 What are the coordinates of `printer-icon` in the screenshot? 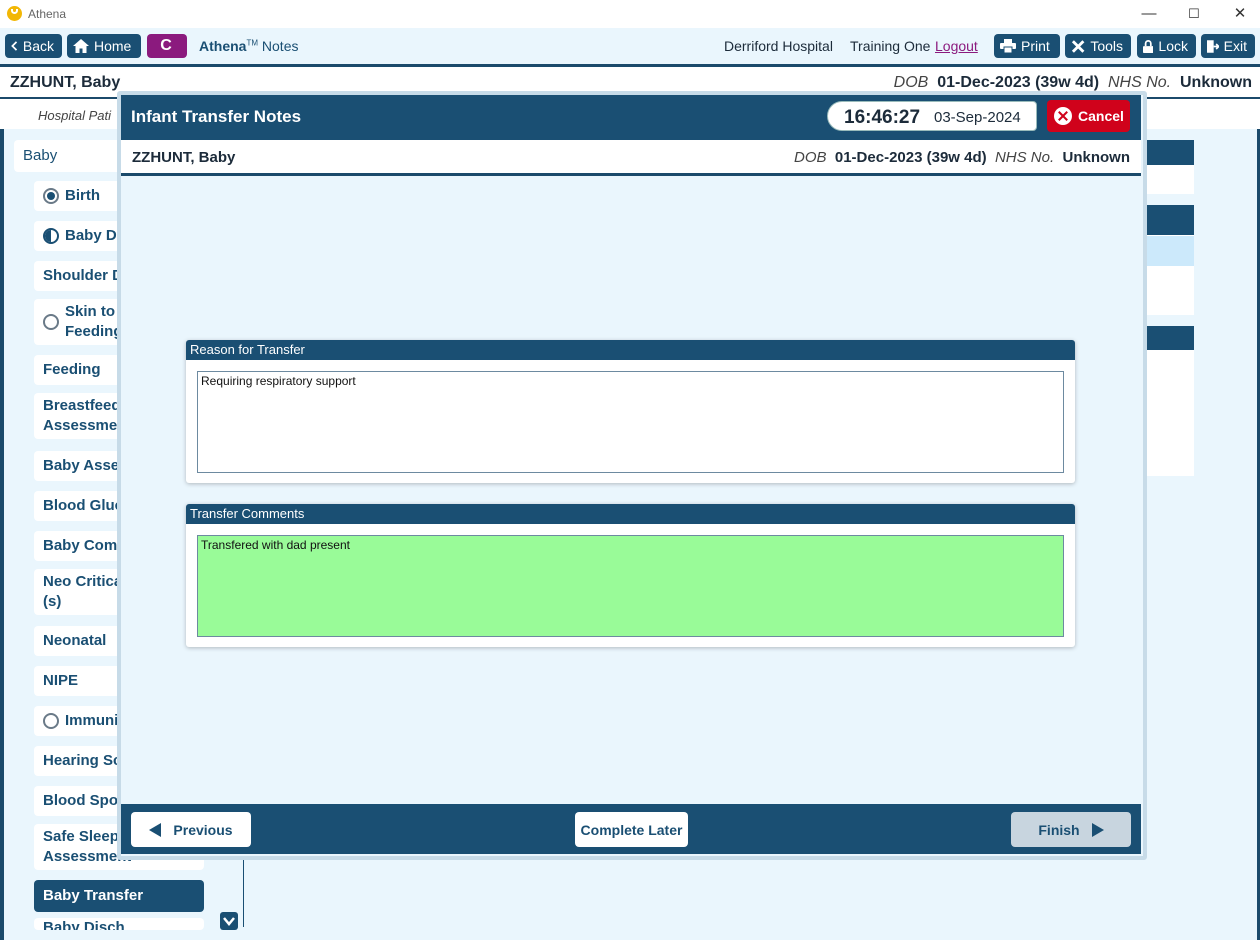 It's located at (1008, 46).